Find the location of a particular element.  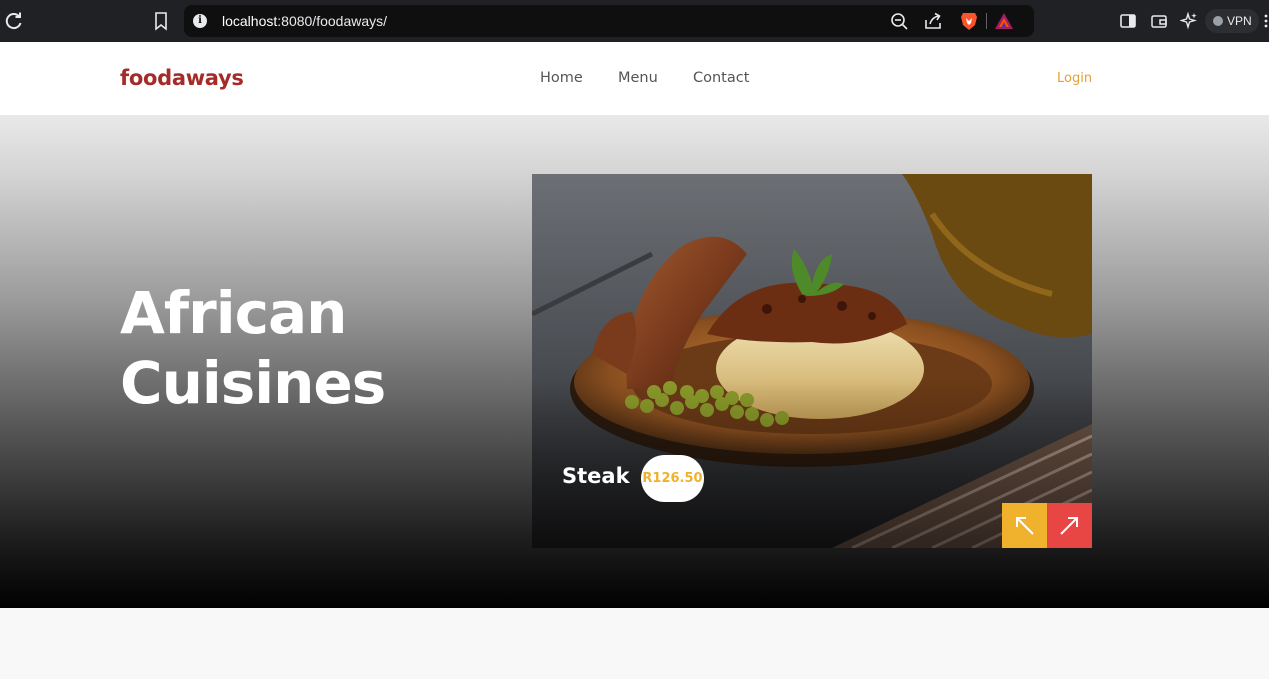

slide-next-button is located at coordinates (1069, 525).